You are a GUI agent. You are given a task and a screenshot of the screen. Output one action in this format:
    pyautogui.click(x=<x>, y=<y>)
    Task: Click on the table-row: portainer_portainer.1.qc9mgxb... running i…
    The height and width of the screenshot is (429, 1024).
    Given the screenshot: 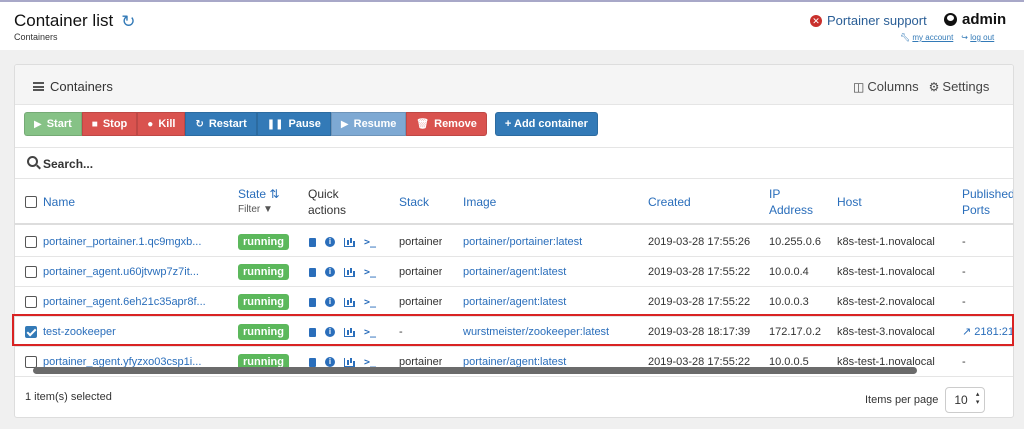 What is the action you would take?
    pyautogui.click(x=514, y=242)
    